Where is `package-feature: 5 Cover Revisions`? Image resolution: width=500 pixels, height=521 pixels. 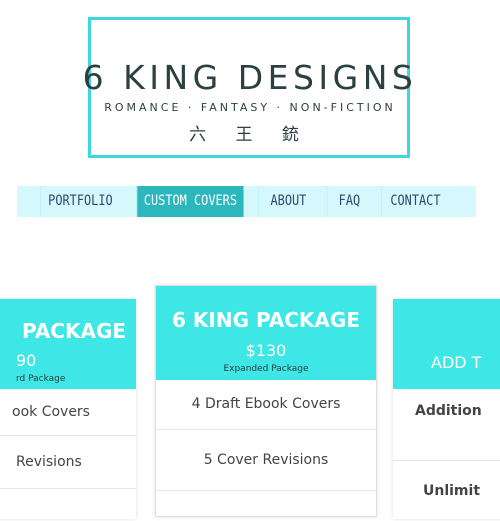 package-feature: 5 Cover Revisions is located at coordinates (266, 460).